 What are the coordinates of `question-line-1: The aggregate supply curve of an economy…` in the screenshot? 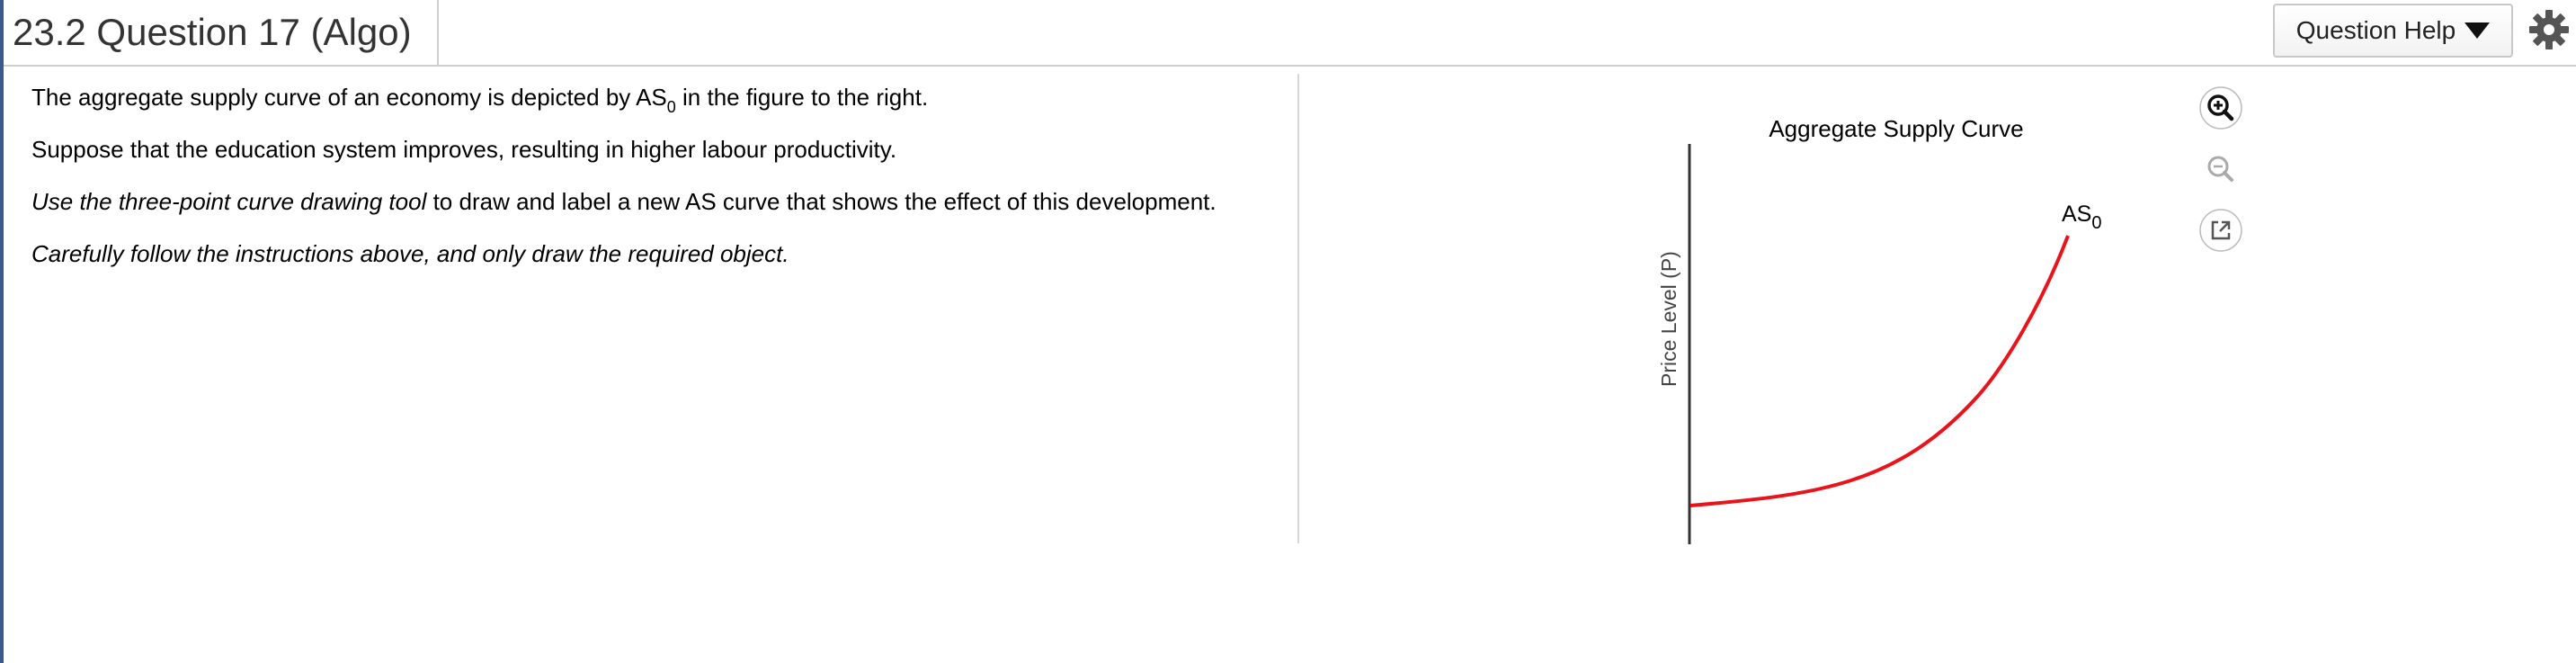 It's located at (480, 100).